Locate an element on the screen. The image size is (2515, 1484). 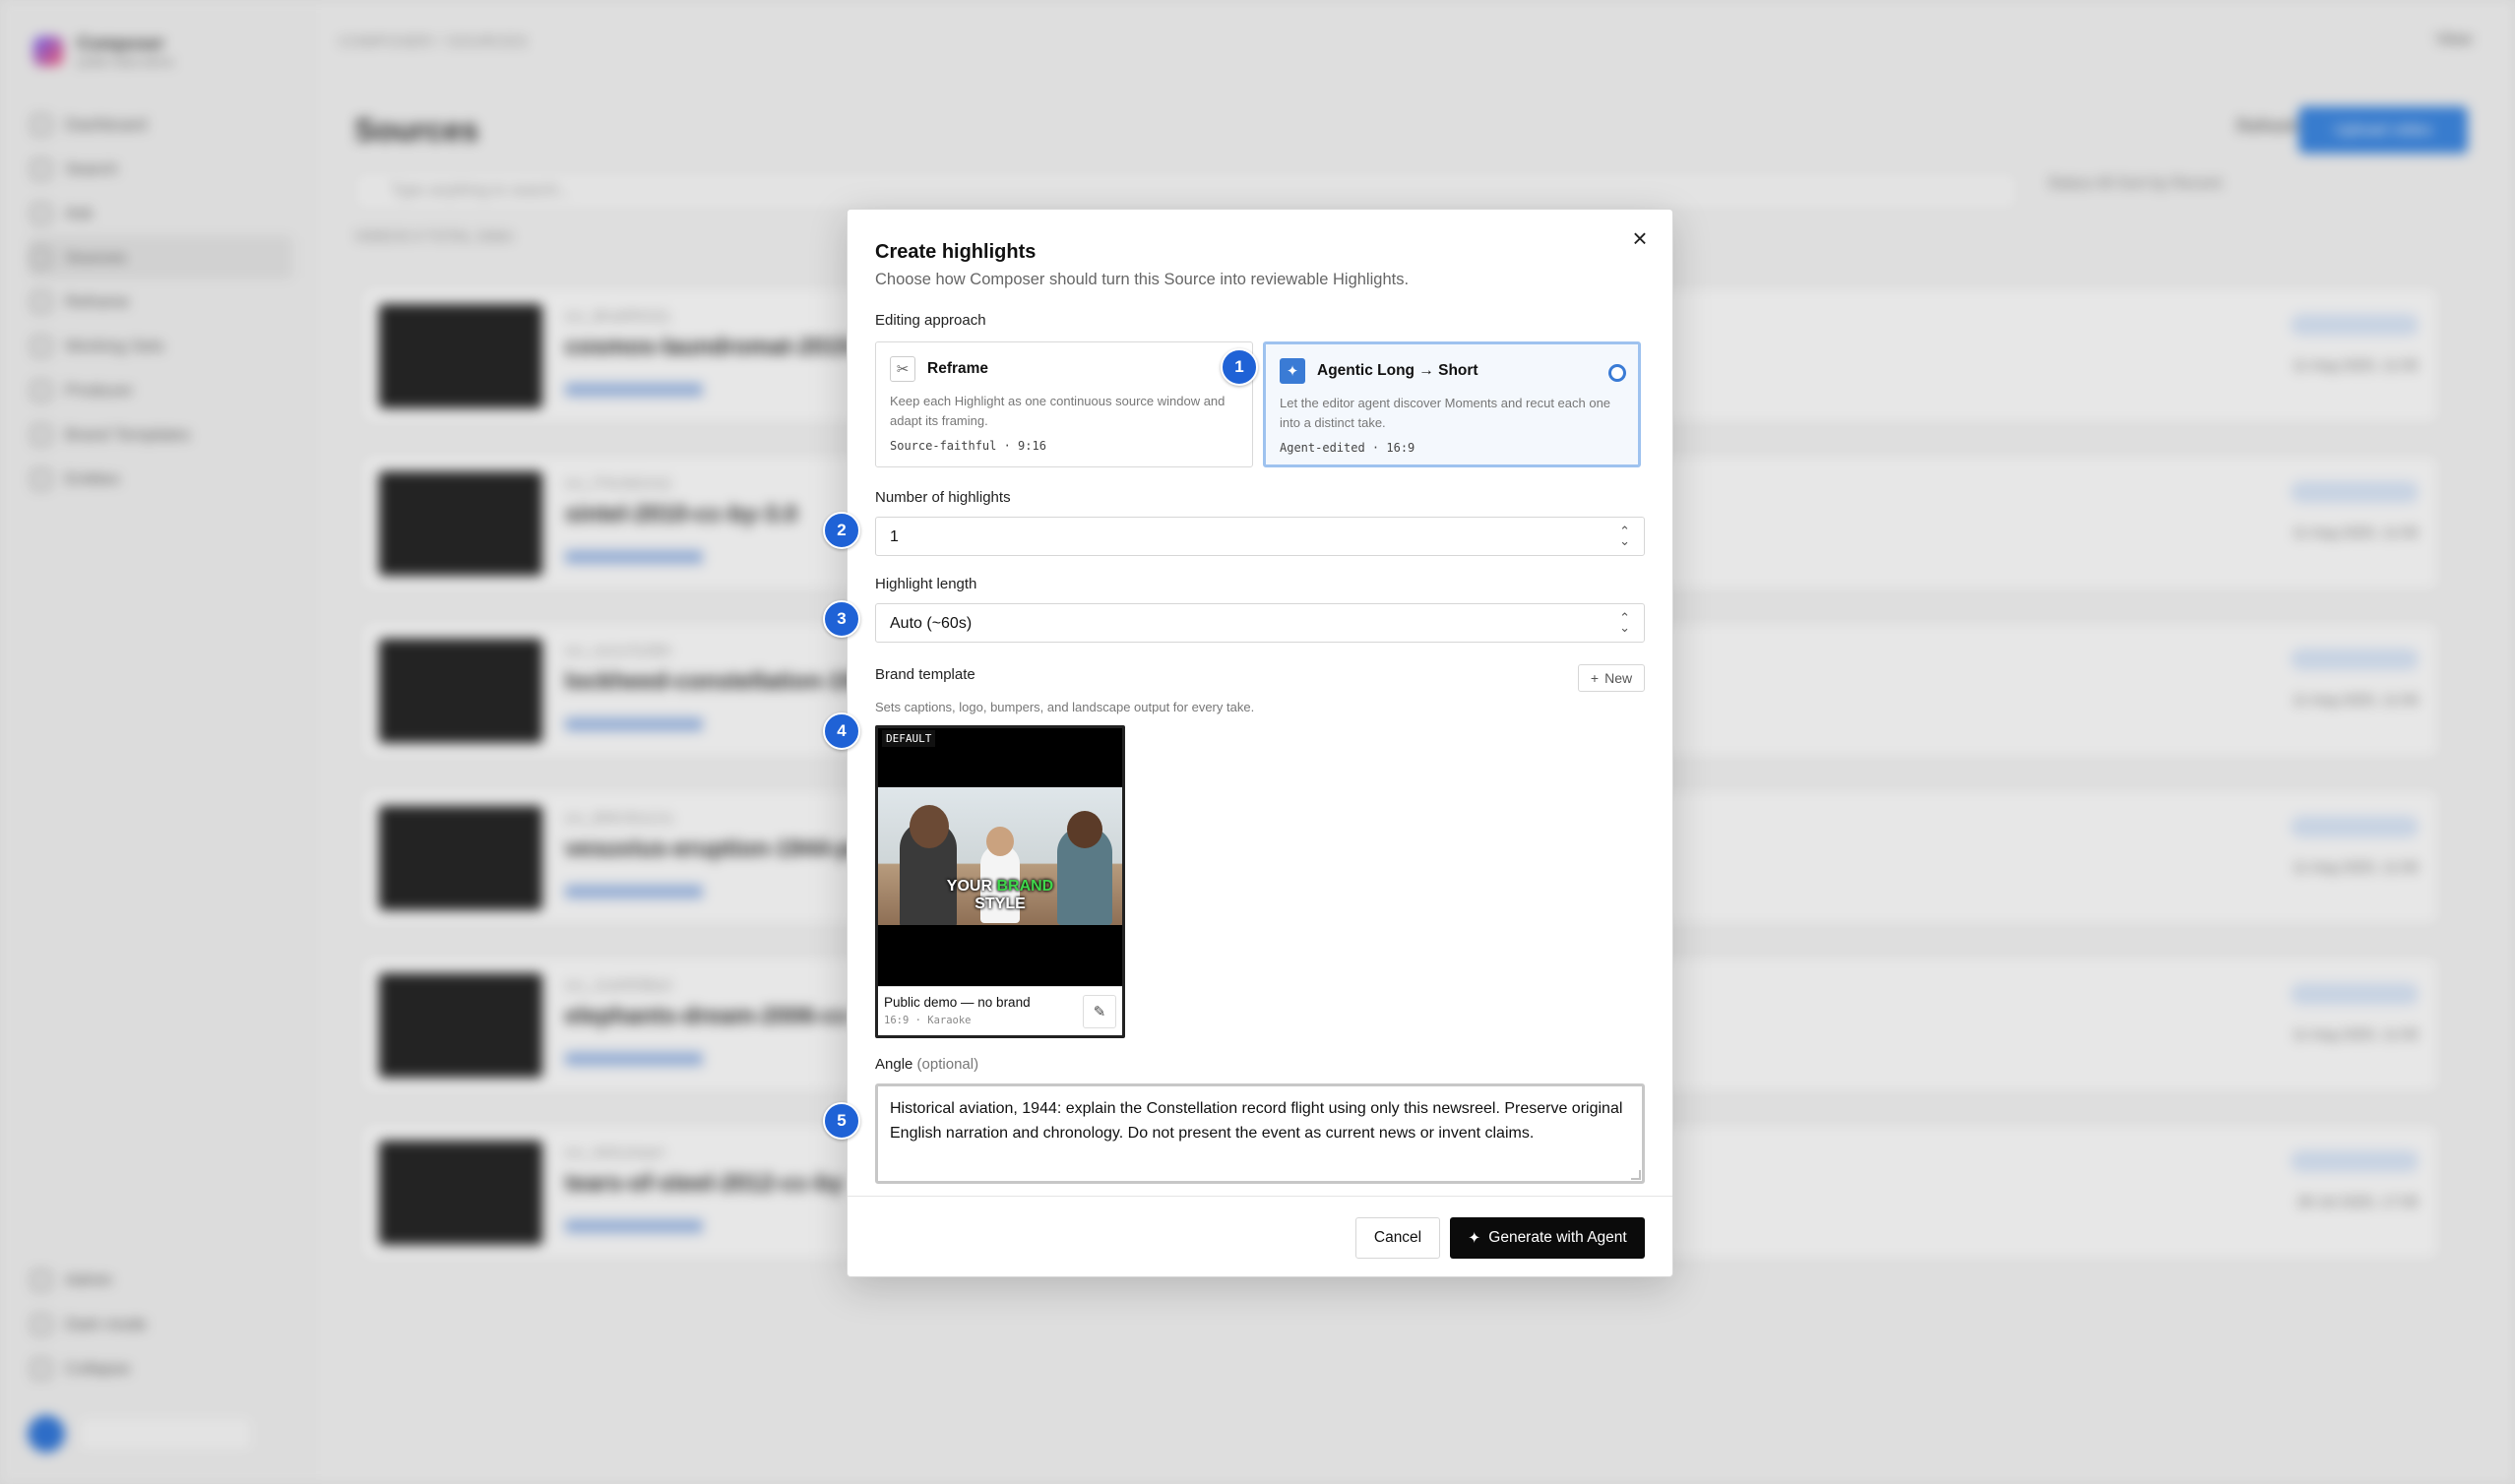
number-of-highlights-value: 1 is located at coordinates (894, 537).